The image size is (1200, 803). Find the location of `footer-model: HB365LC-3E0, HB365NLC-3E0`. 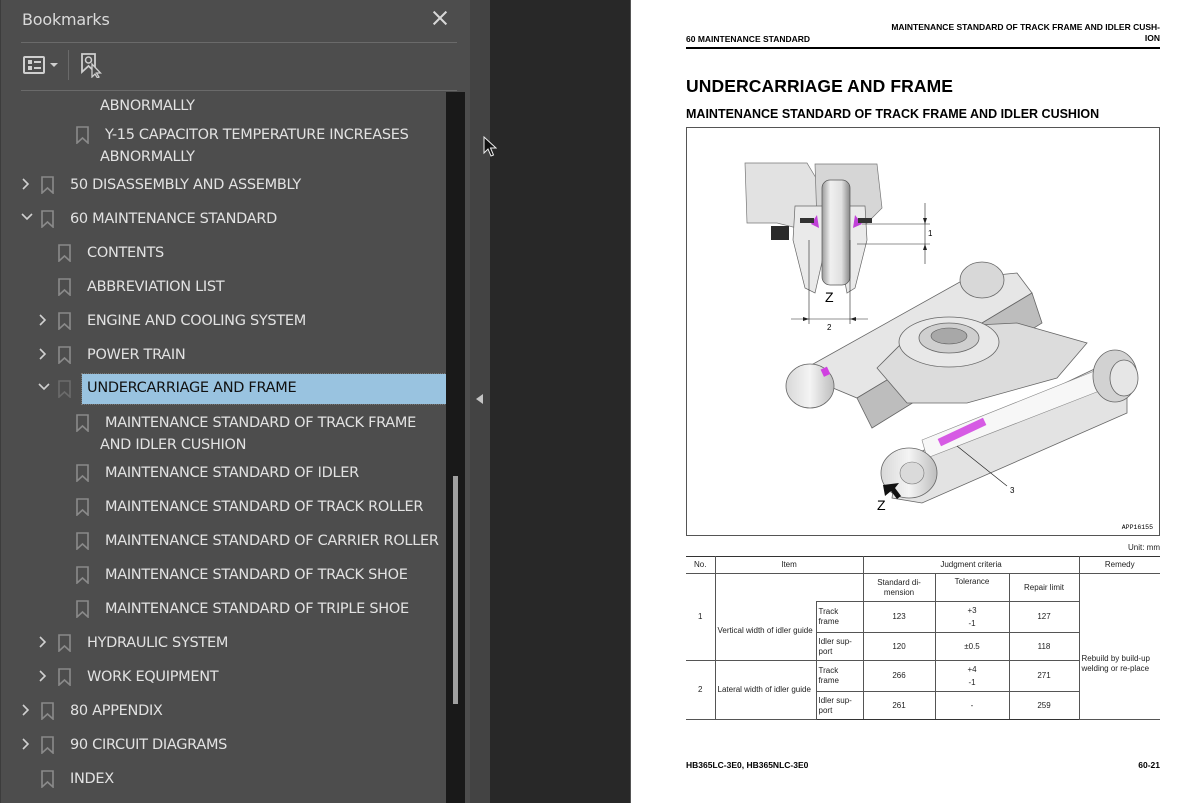

footer-model: HB365LC-3E0, HB365NLC-3E0 is located at coordinates (747, 765).